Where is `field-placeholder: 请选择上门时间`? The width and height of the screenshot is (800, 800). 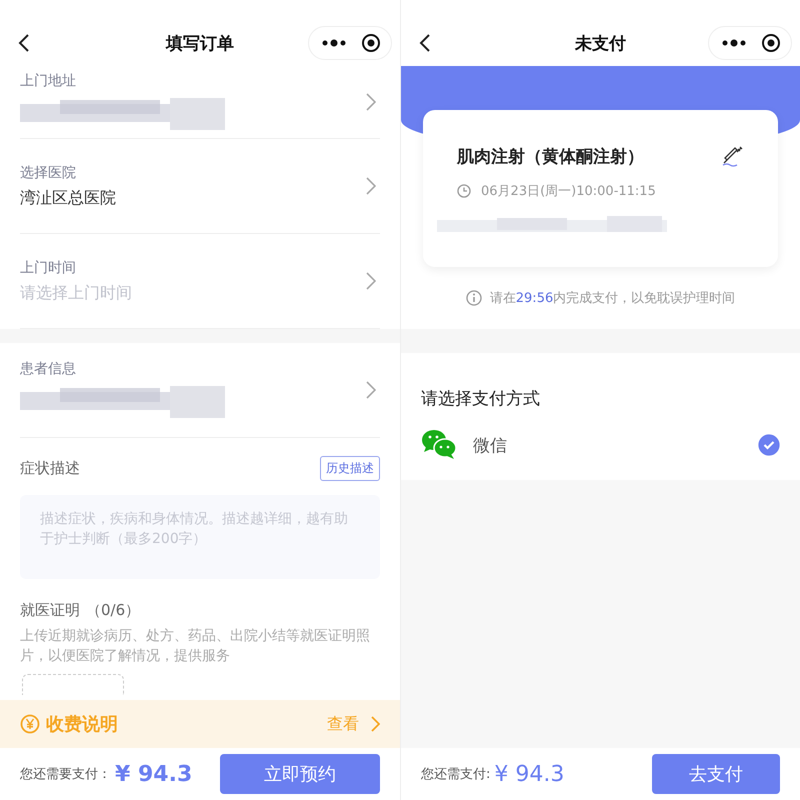 field-placeholder: 请选择上门时间 is located at coordinates (76, 293).